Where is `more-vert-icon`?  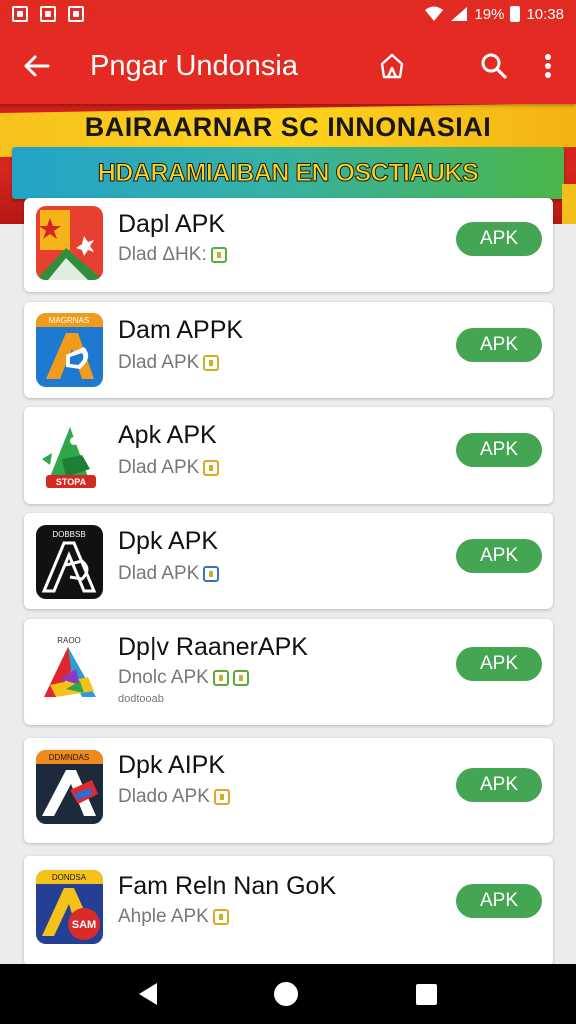 more-vert-icon is located at coordinates (548, 66).